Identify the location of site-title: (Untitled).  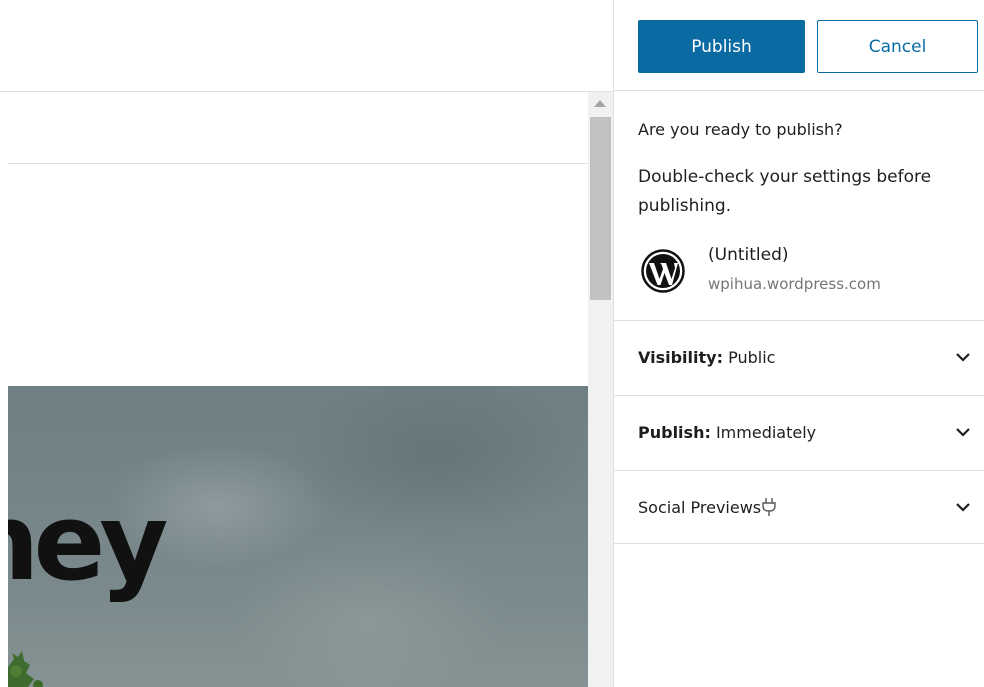
(748, 255).